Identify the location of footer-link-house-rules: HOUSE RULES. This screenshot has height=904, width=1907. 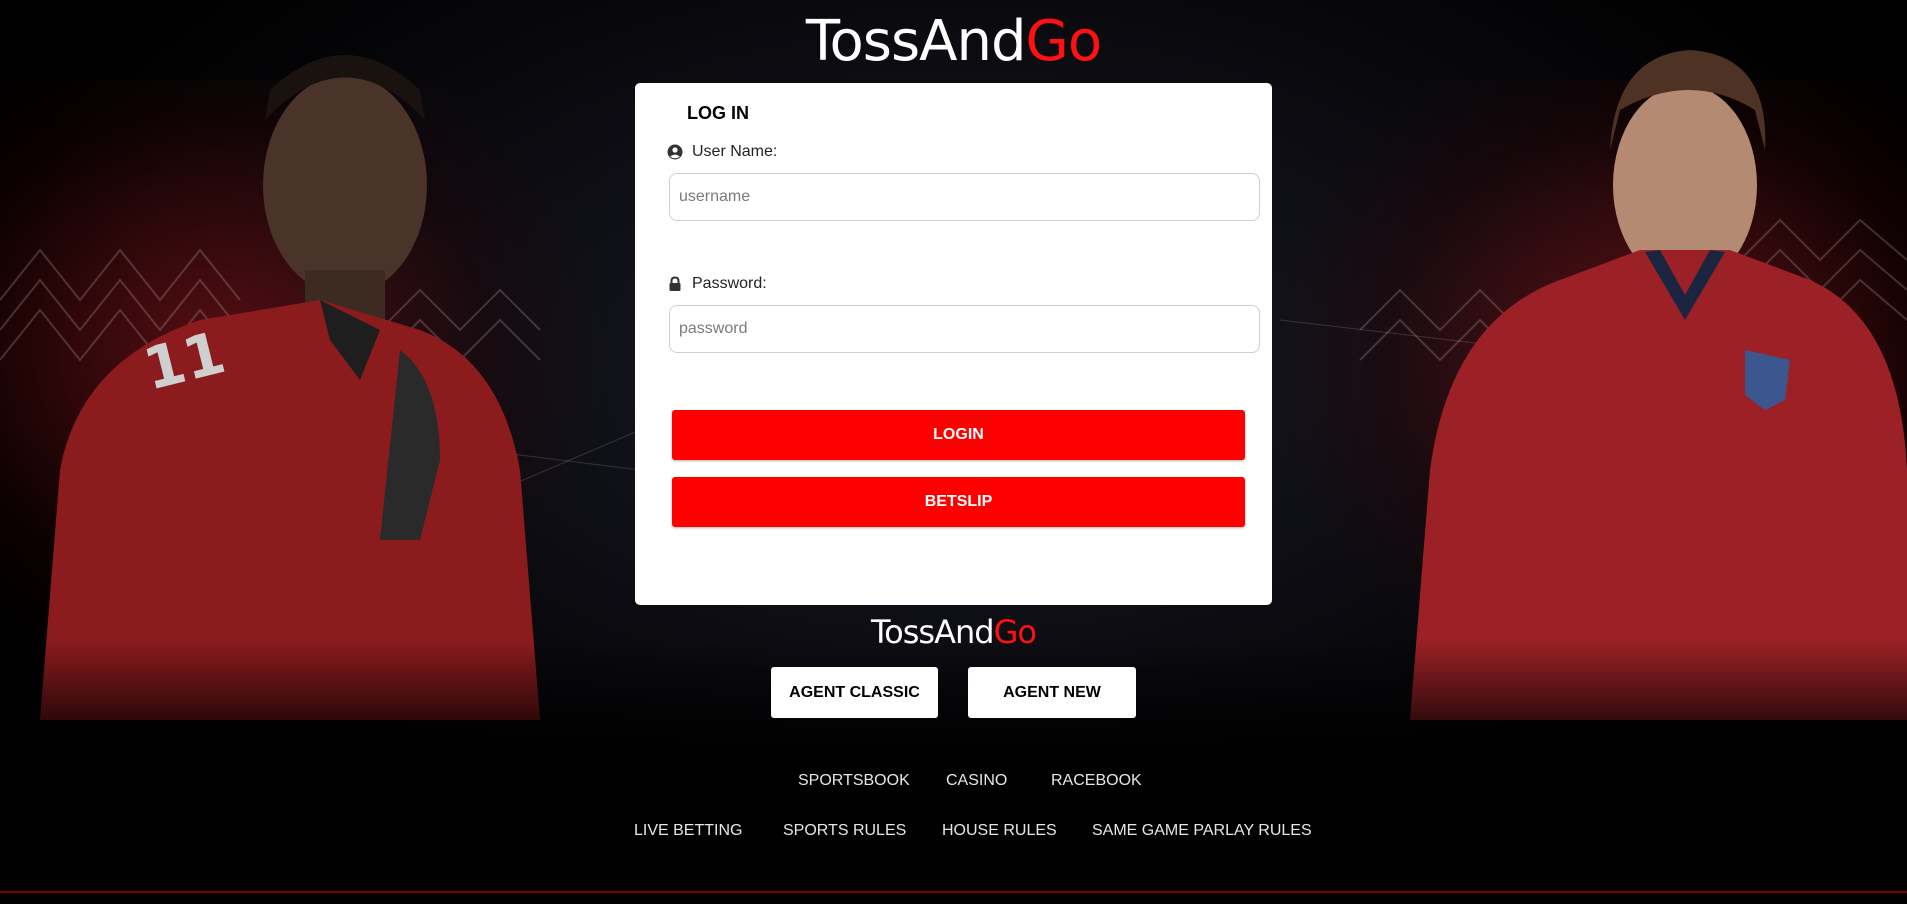
(999, 831).